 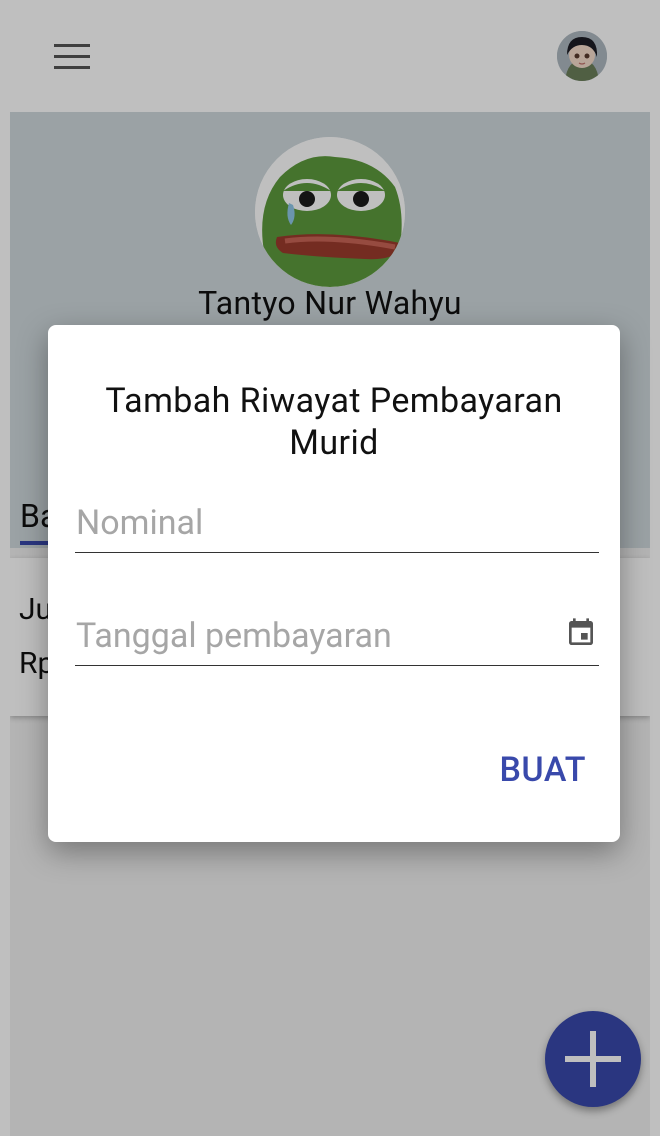 What do you see at coordinates (337, 639) in the screenshot?
I see `payment-date-input` at bounding box center [337, 639].